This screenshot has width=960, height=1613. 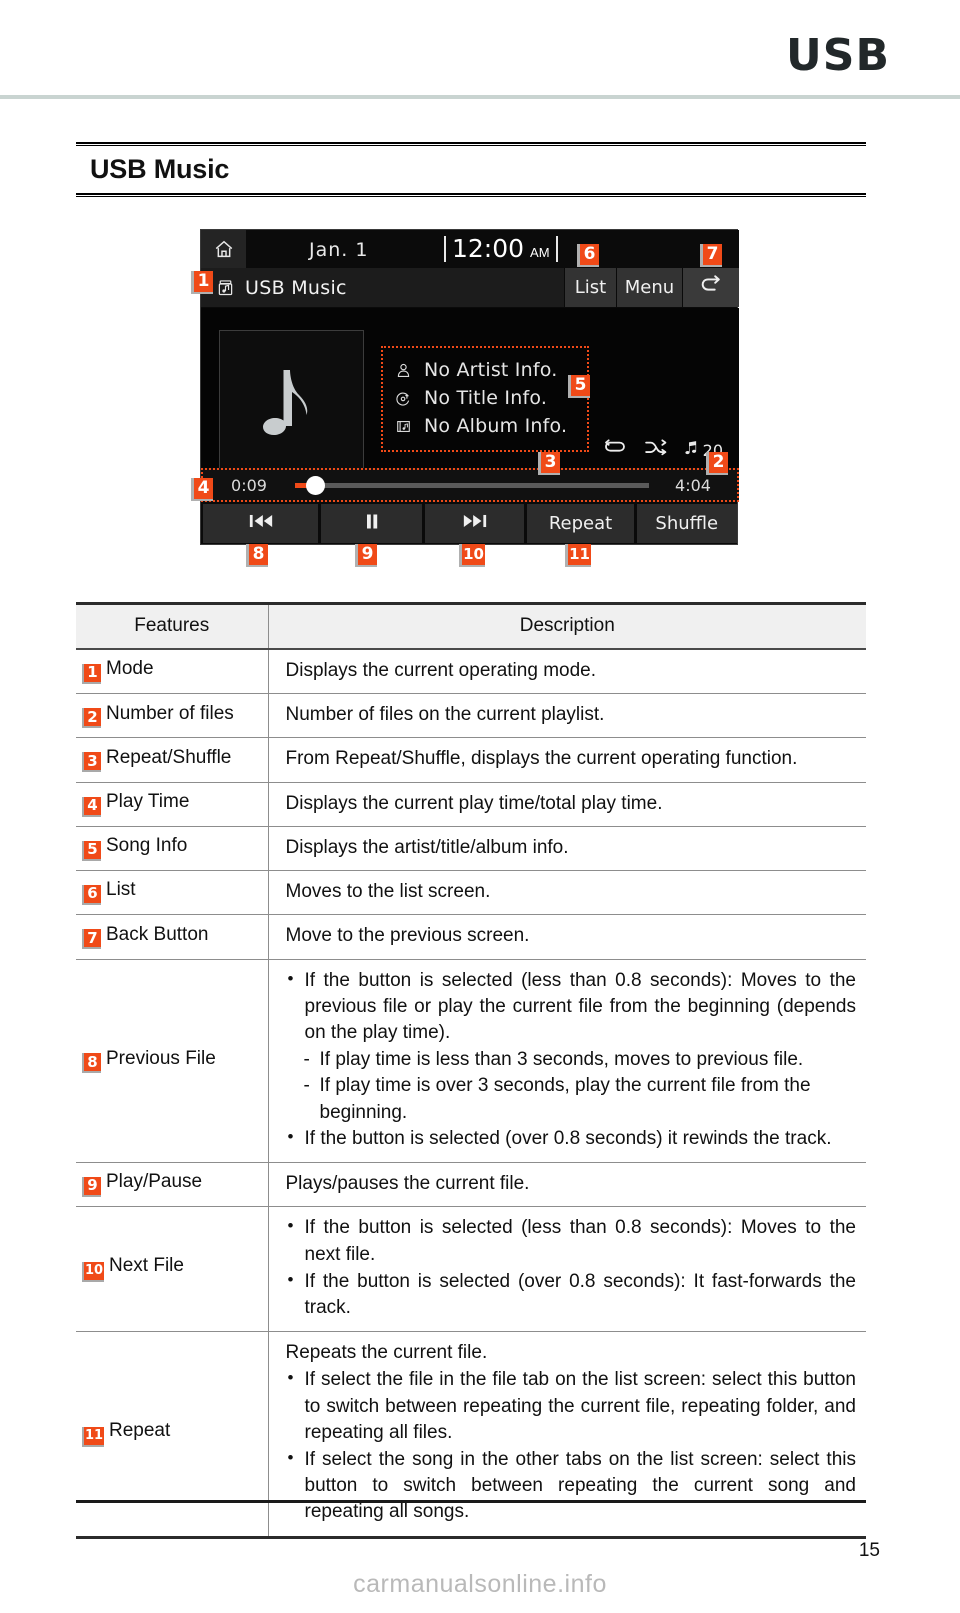 I want to click on title-text: No Title Info., so click(x=486, y=398).